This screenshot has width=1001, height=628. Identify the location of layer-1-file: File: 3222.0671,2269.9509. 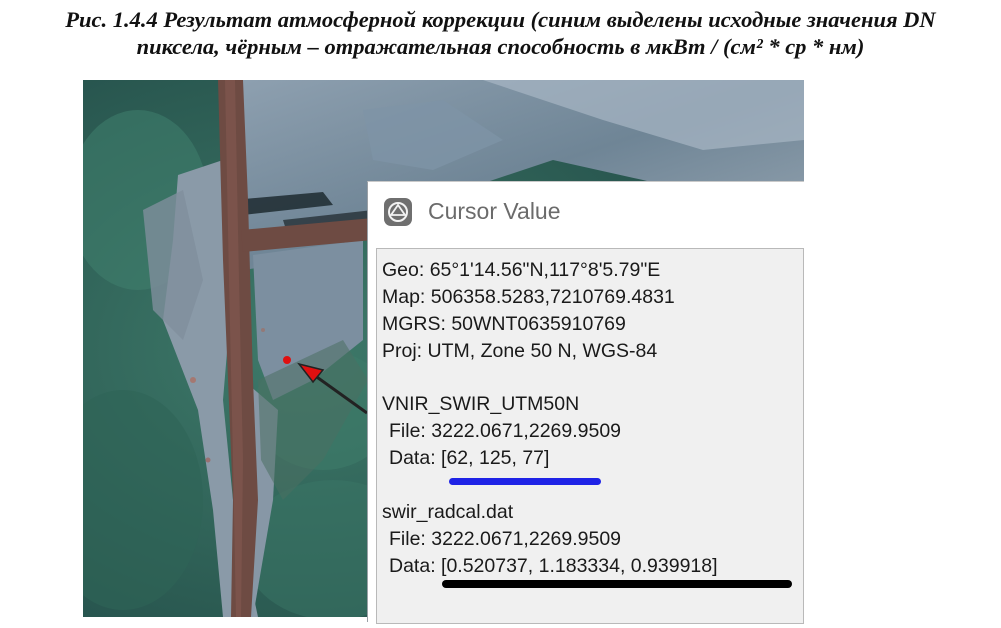
(505, 431).